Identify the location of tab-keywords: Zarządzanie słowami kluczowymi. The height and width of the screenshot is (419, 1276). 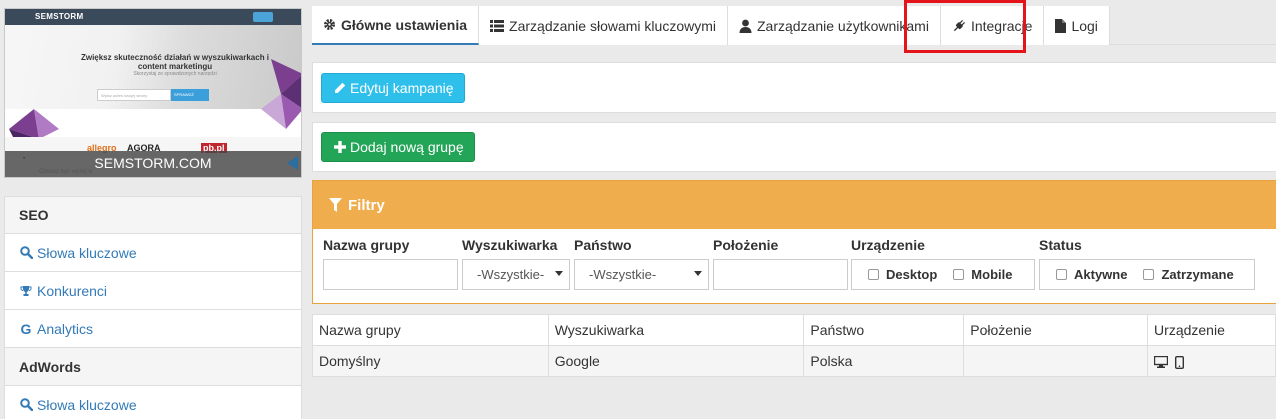
(603, 25).